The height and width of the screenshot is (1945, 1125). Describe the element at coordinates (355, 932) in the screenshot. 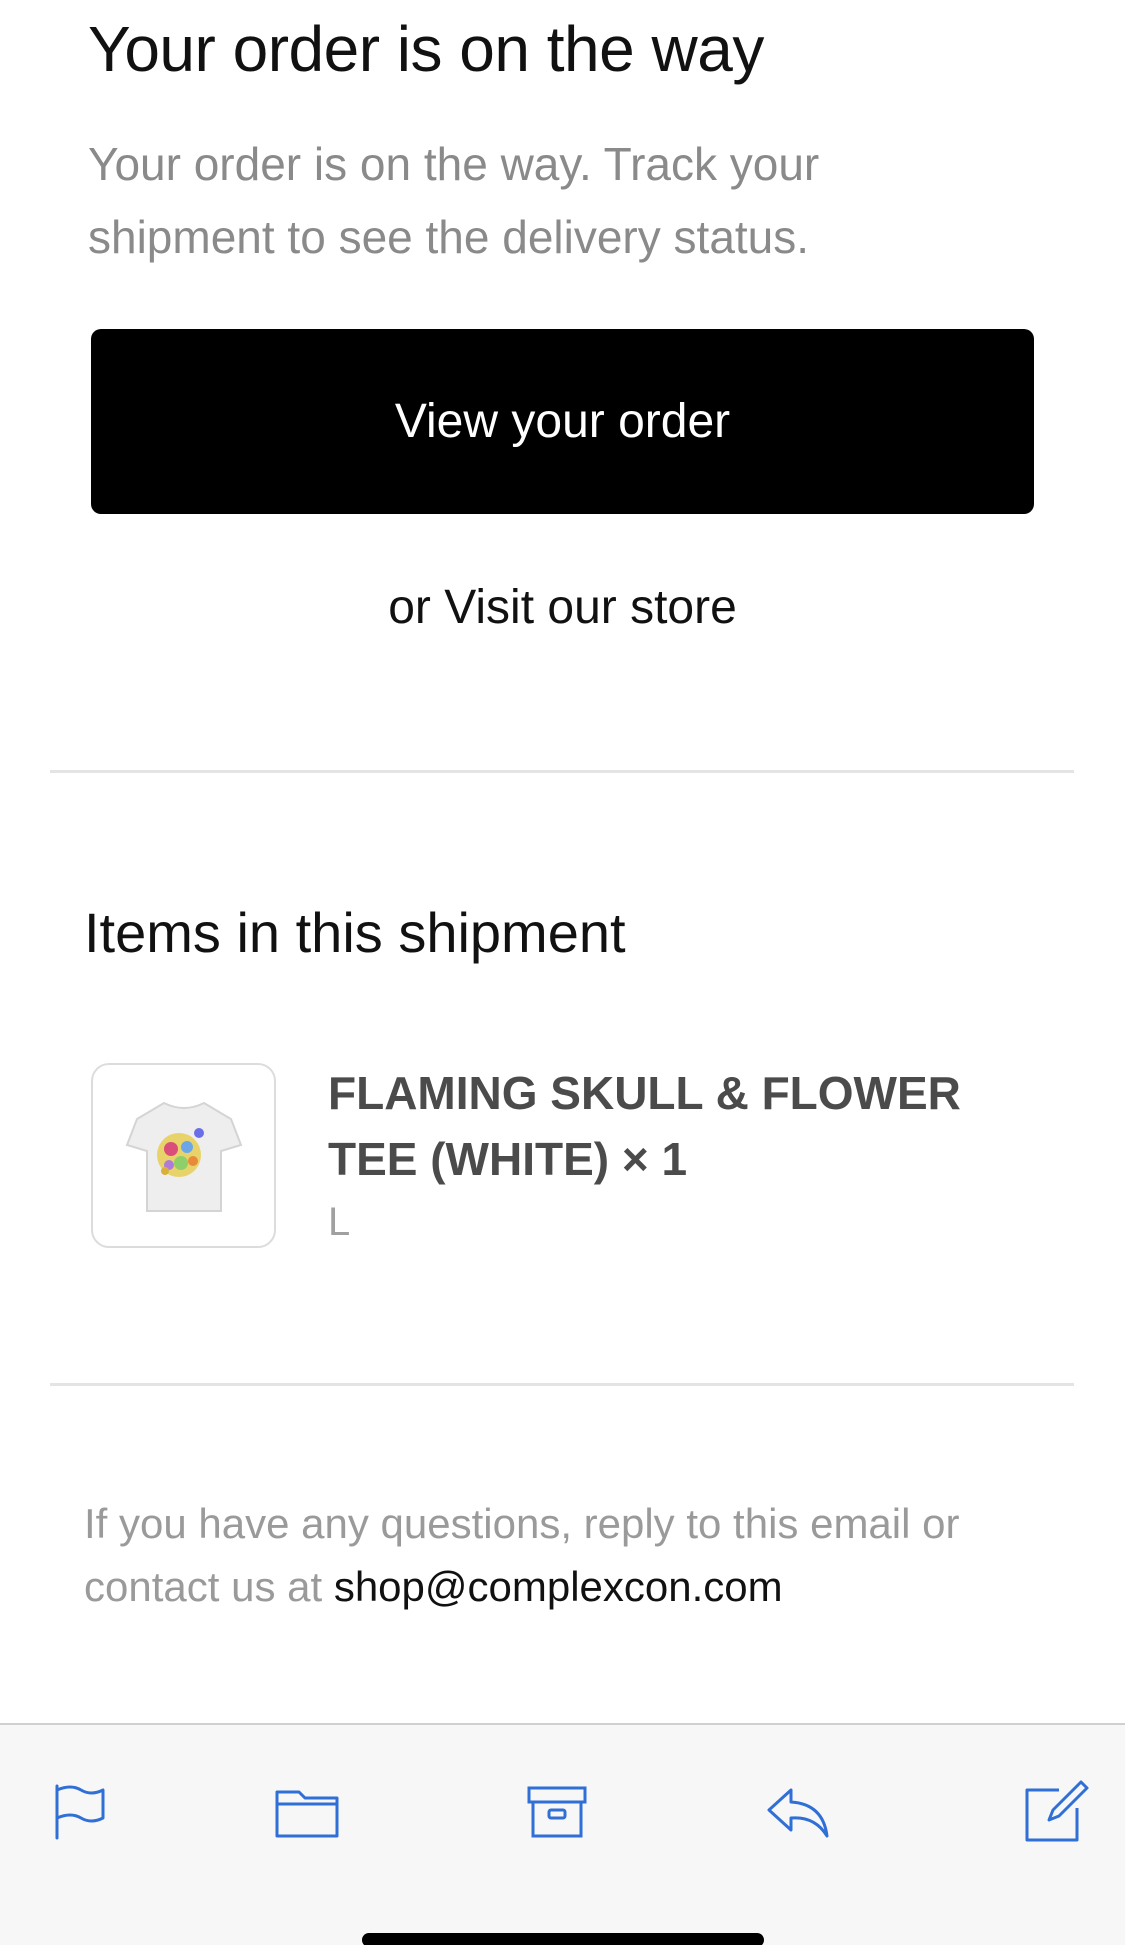

I see `items-heading: Items in this shipment` at that location.